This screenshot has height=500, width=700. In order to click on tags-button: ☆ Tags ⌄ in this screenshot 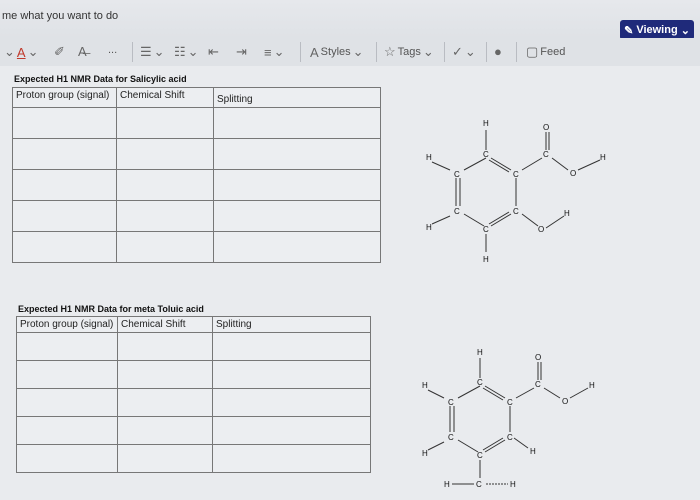, I will do `click(409, 52)`.